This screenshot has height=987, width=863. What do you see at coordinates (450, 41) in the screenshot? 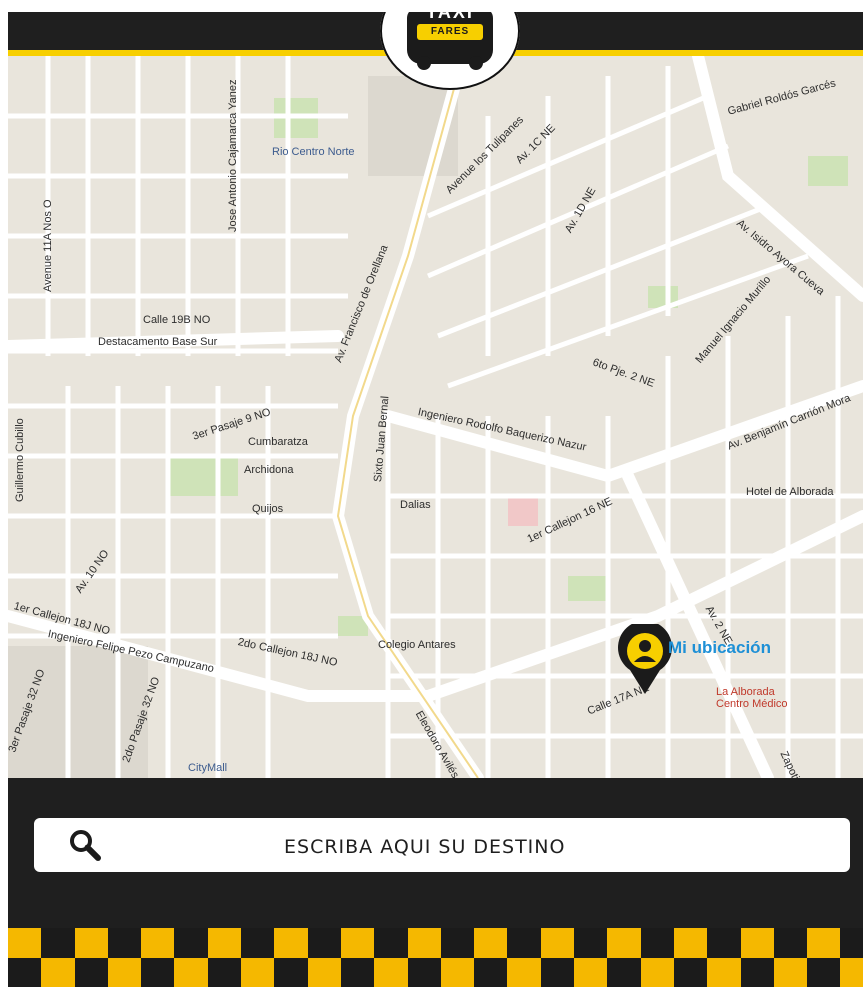
I see `taxi-car-icon: TAXI FARES` at bounding box center [450, 41].